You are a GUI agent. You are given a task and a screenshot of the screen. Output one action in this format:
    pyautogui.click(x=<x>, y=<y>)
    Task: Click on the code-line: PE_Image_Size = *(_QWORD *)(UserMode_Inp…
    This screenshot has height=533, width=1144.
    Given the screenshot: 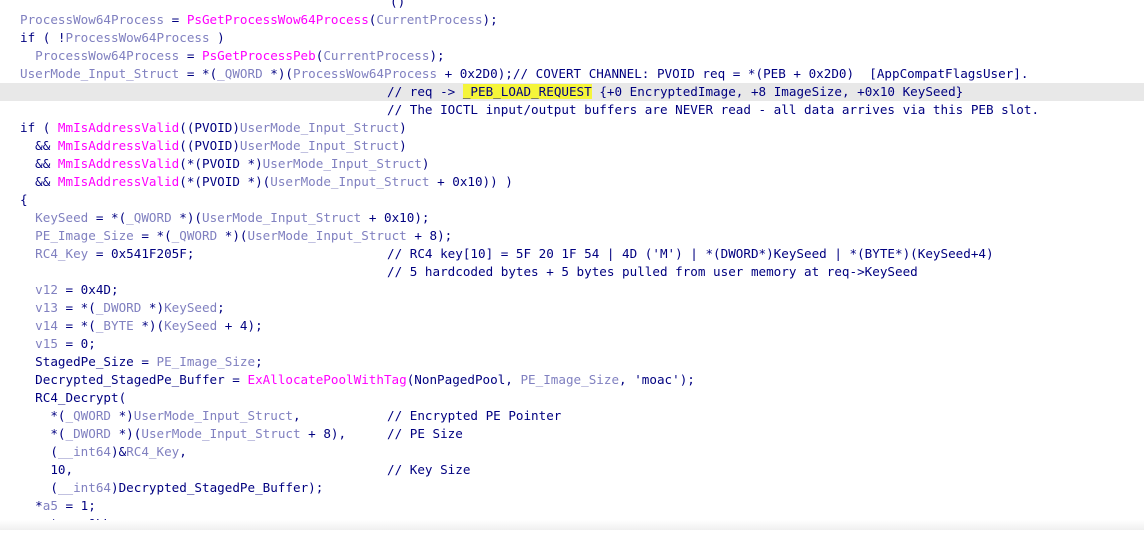 What is the action you would take?
    pyautogui.click(x=572, y=236)
    